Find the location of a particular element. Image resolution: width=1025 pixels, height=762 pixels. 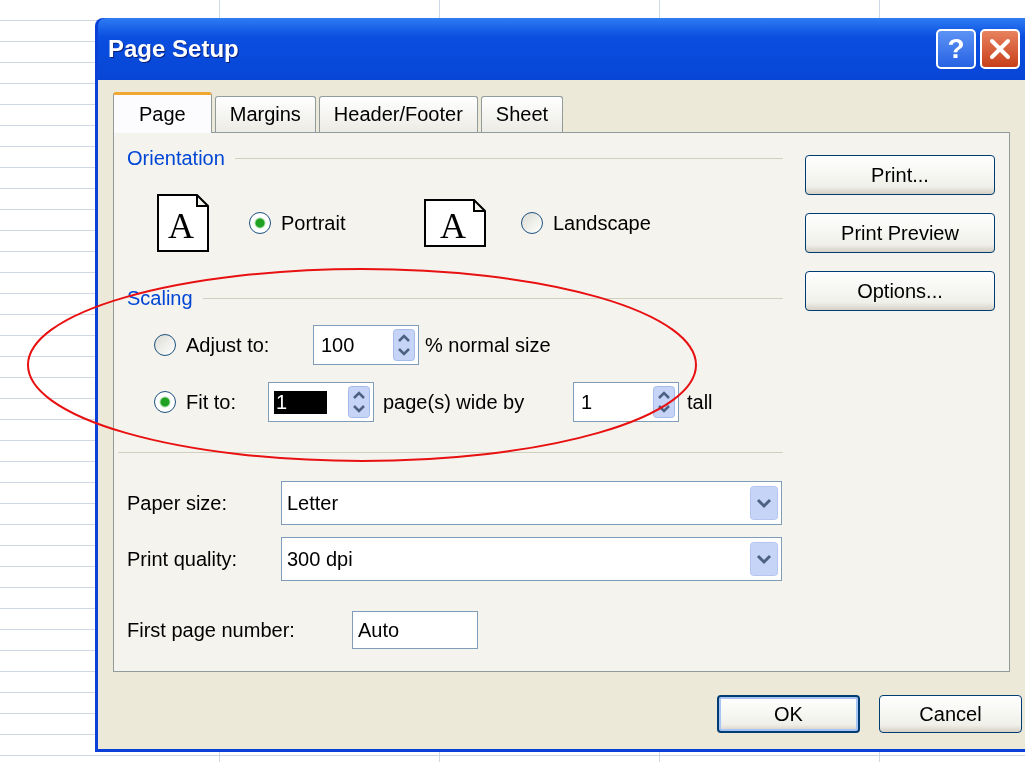

close-button is located at coordinates (1000, 49).